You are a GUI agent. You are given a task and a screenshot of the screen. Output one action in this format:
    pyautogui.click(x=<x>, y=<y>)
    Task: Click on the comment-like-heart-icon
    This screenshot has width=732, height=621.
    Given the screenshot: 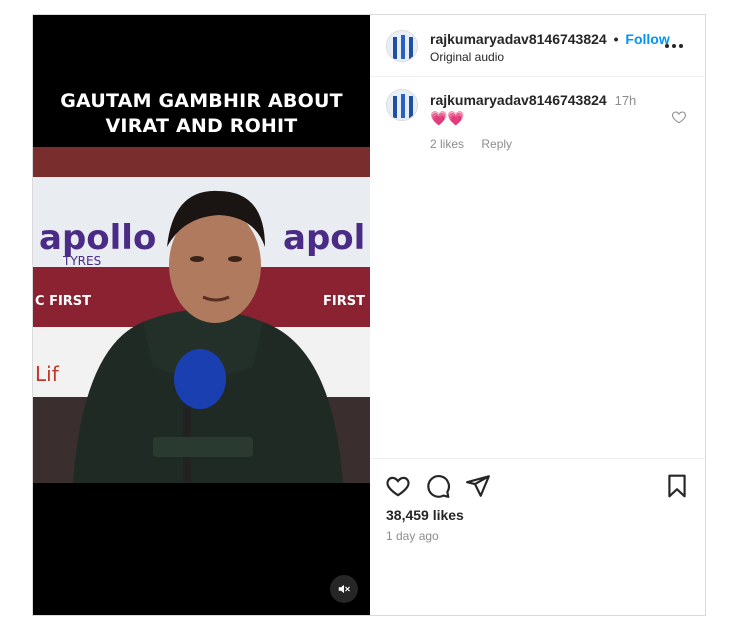 What is the action you would take?
    pyautogui.click(x=679, y=117)
    